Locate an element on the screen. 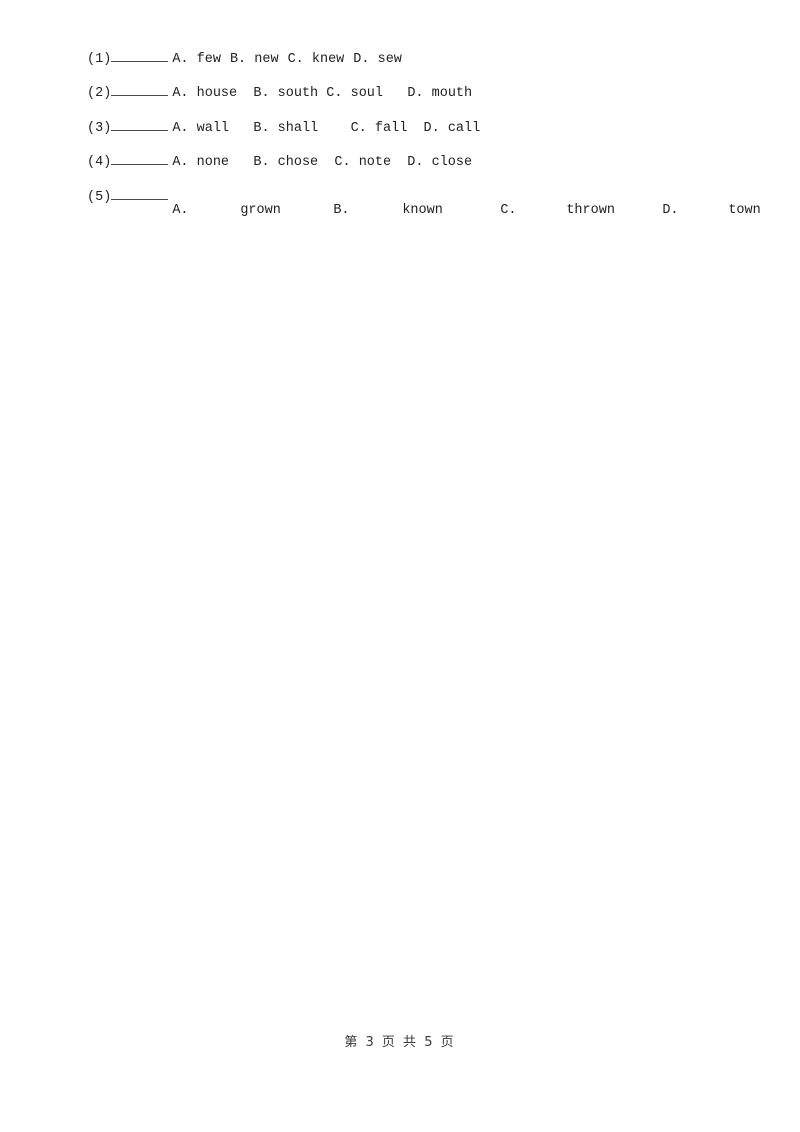 Image resolution: width=800 pixels, height=1132 pixels. question-number: (5) is located at coordinates (99, 197).